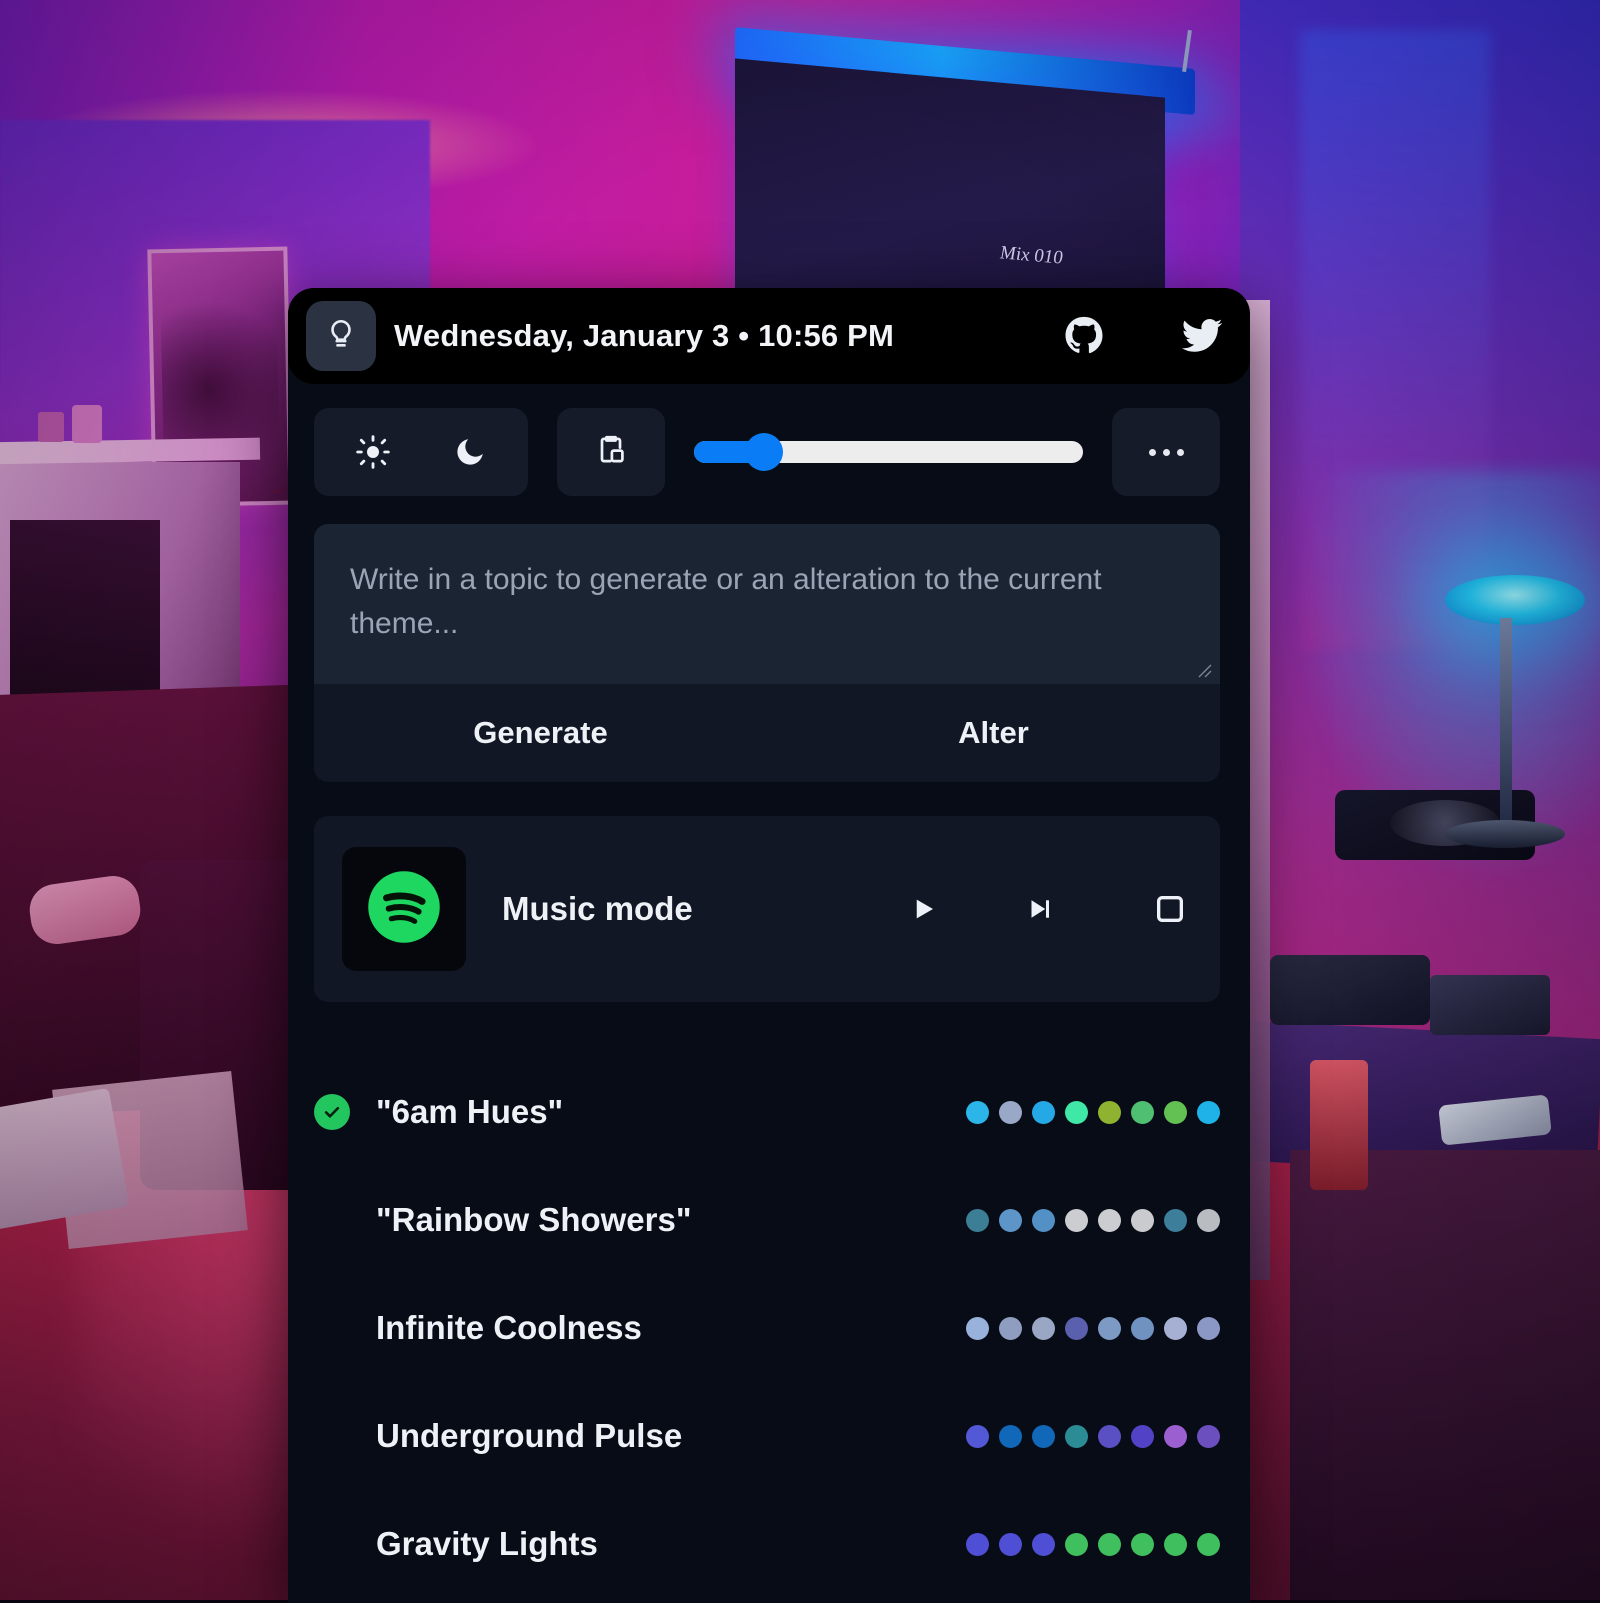  Describe the element at coordinates (767, 909) in the screenshot. I see `music-mode-card: Music mode` at that location.